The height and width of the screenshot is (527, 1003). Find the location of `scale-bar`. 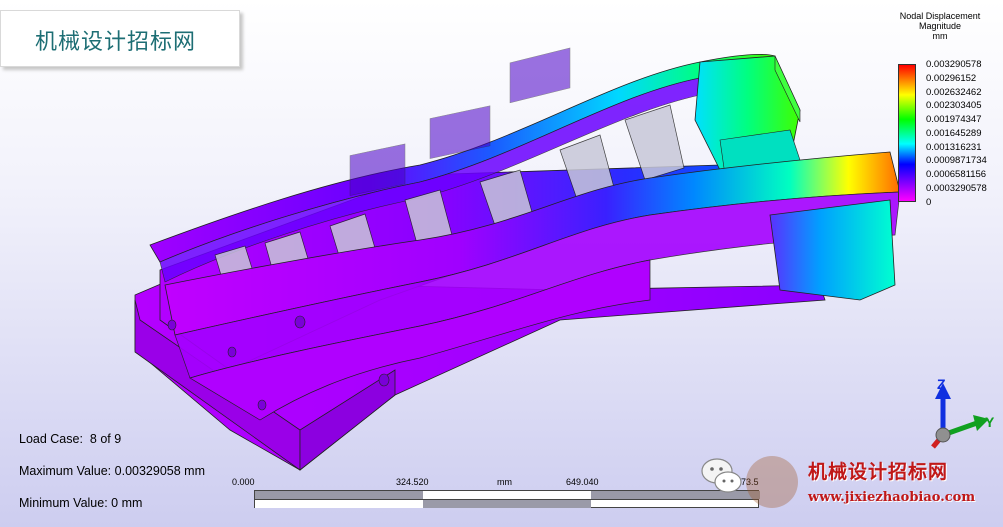

scale-bar is located at coordinates (507, 499).